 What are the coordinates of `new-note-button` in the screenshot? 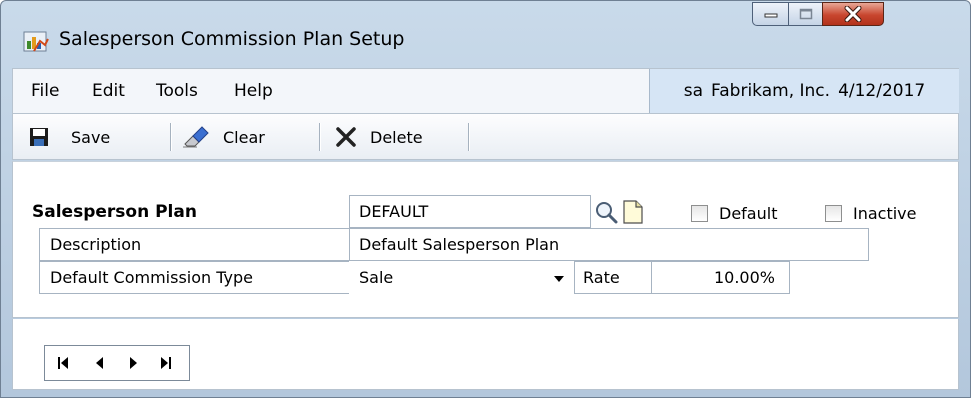 It's located at (633, 212).